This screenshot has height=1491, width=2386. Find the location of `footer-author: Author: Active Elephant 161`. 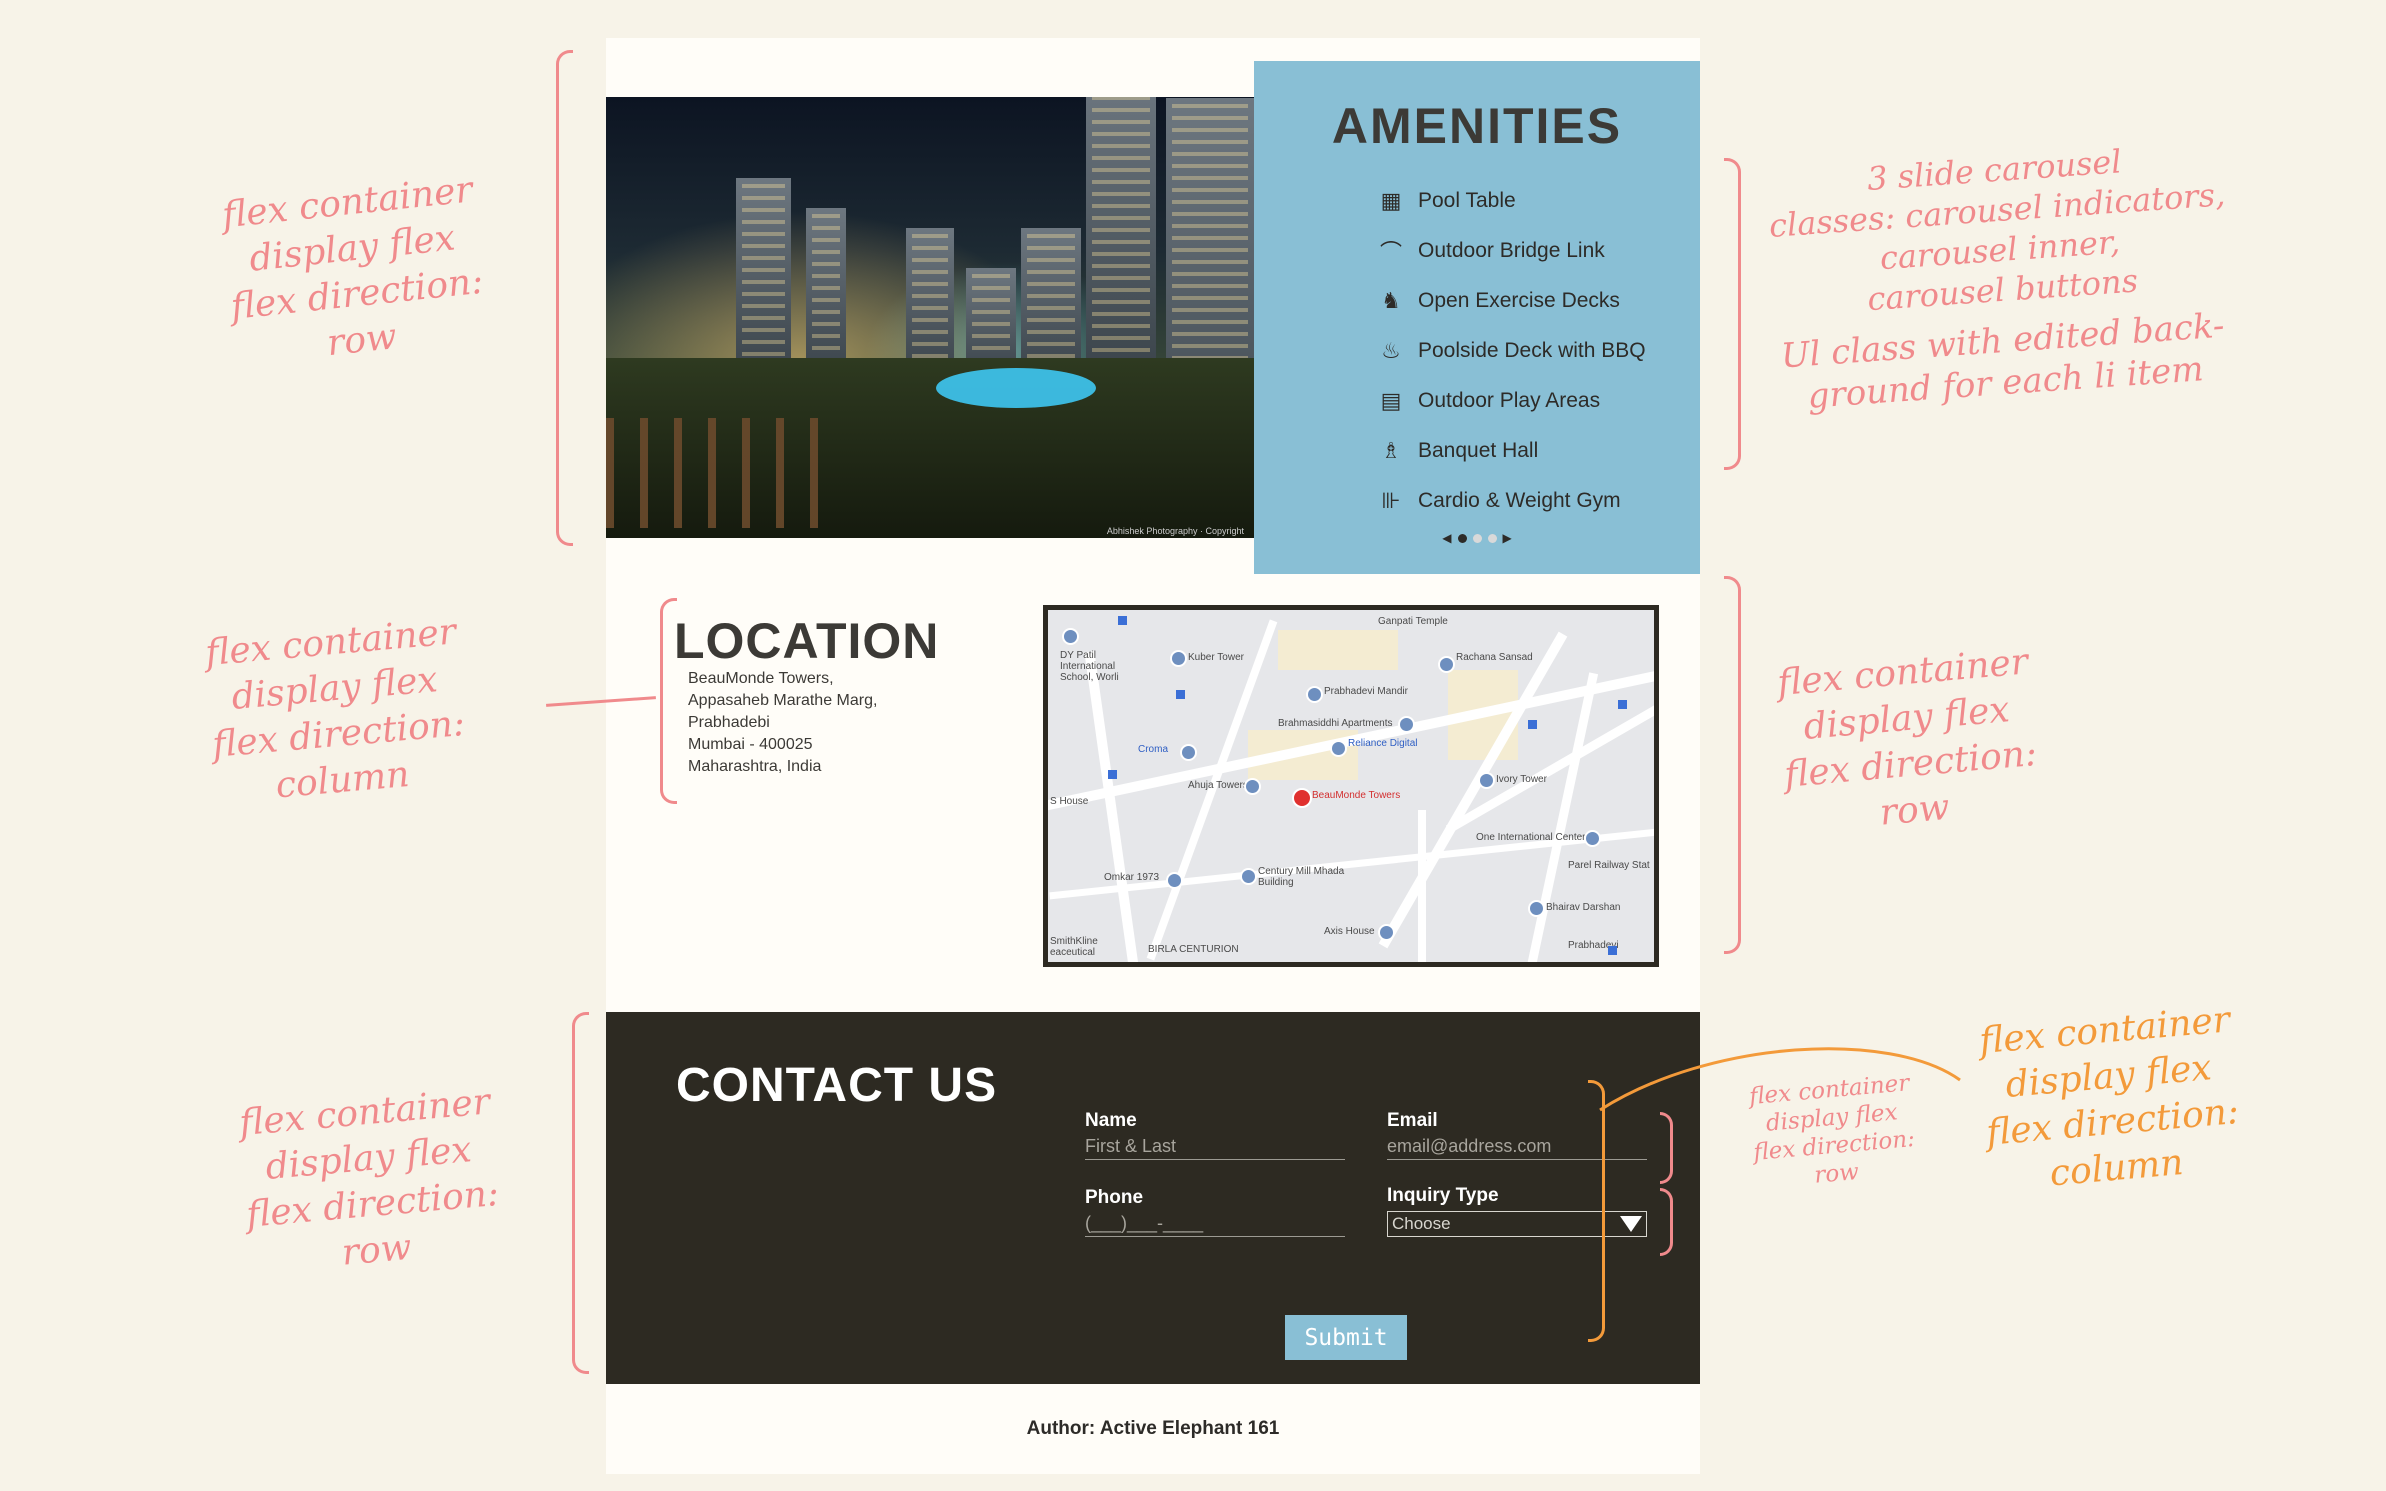

footer-author: Author: Active Elephant 161 is located at coordinates (1153, 1428).